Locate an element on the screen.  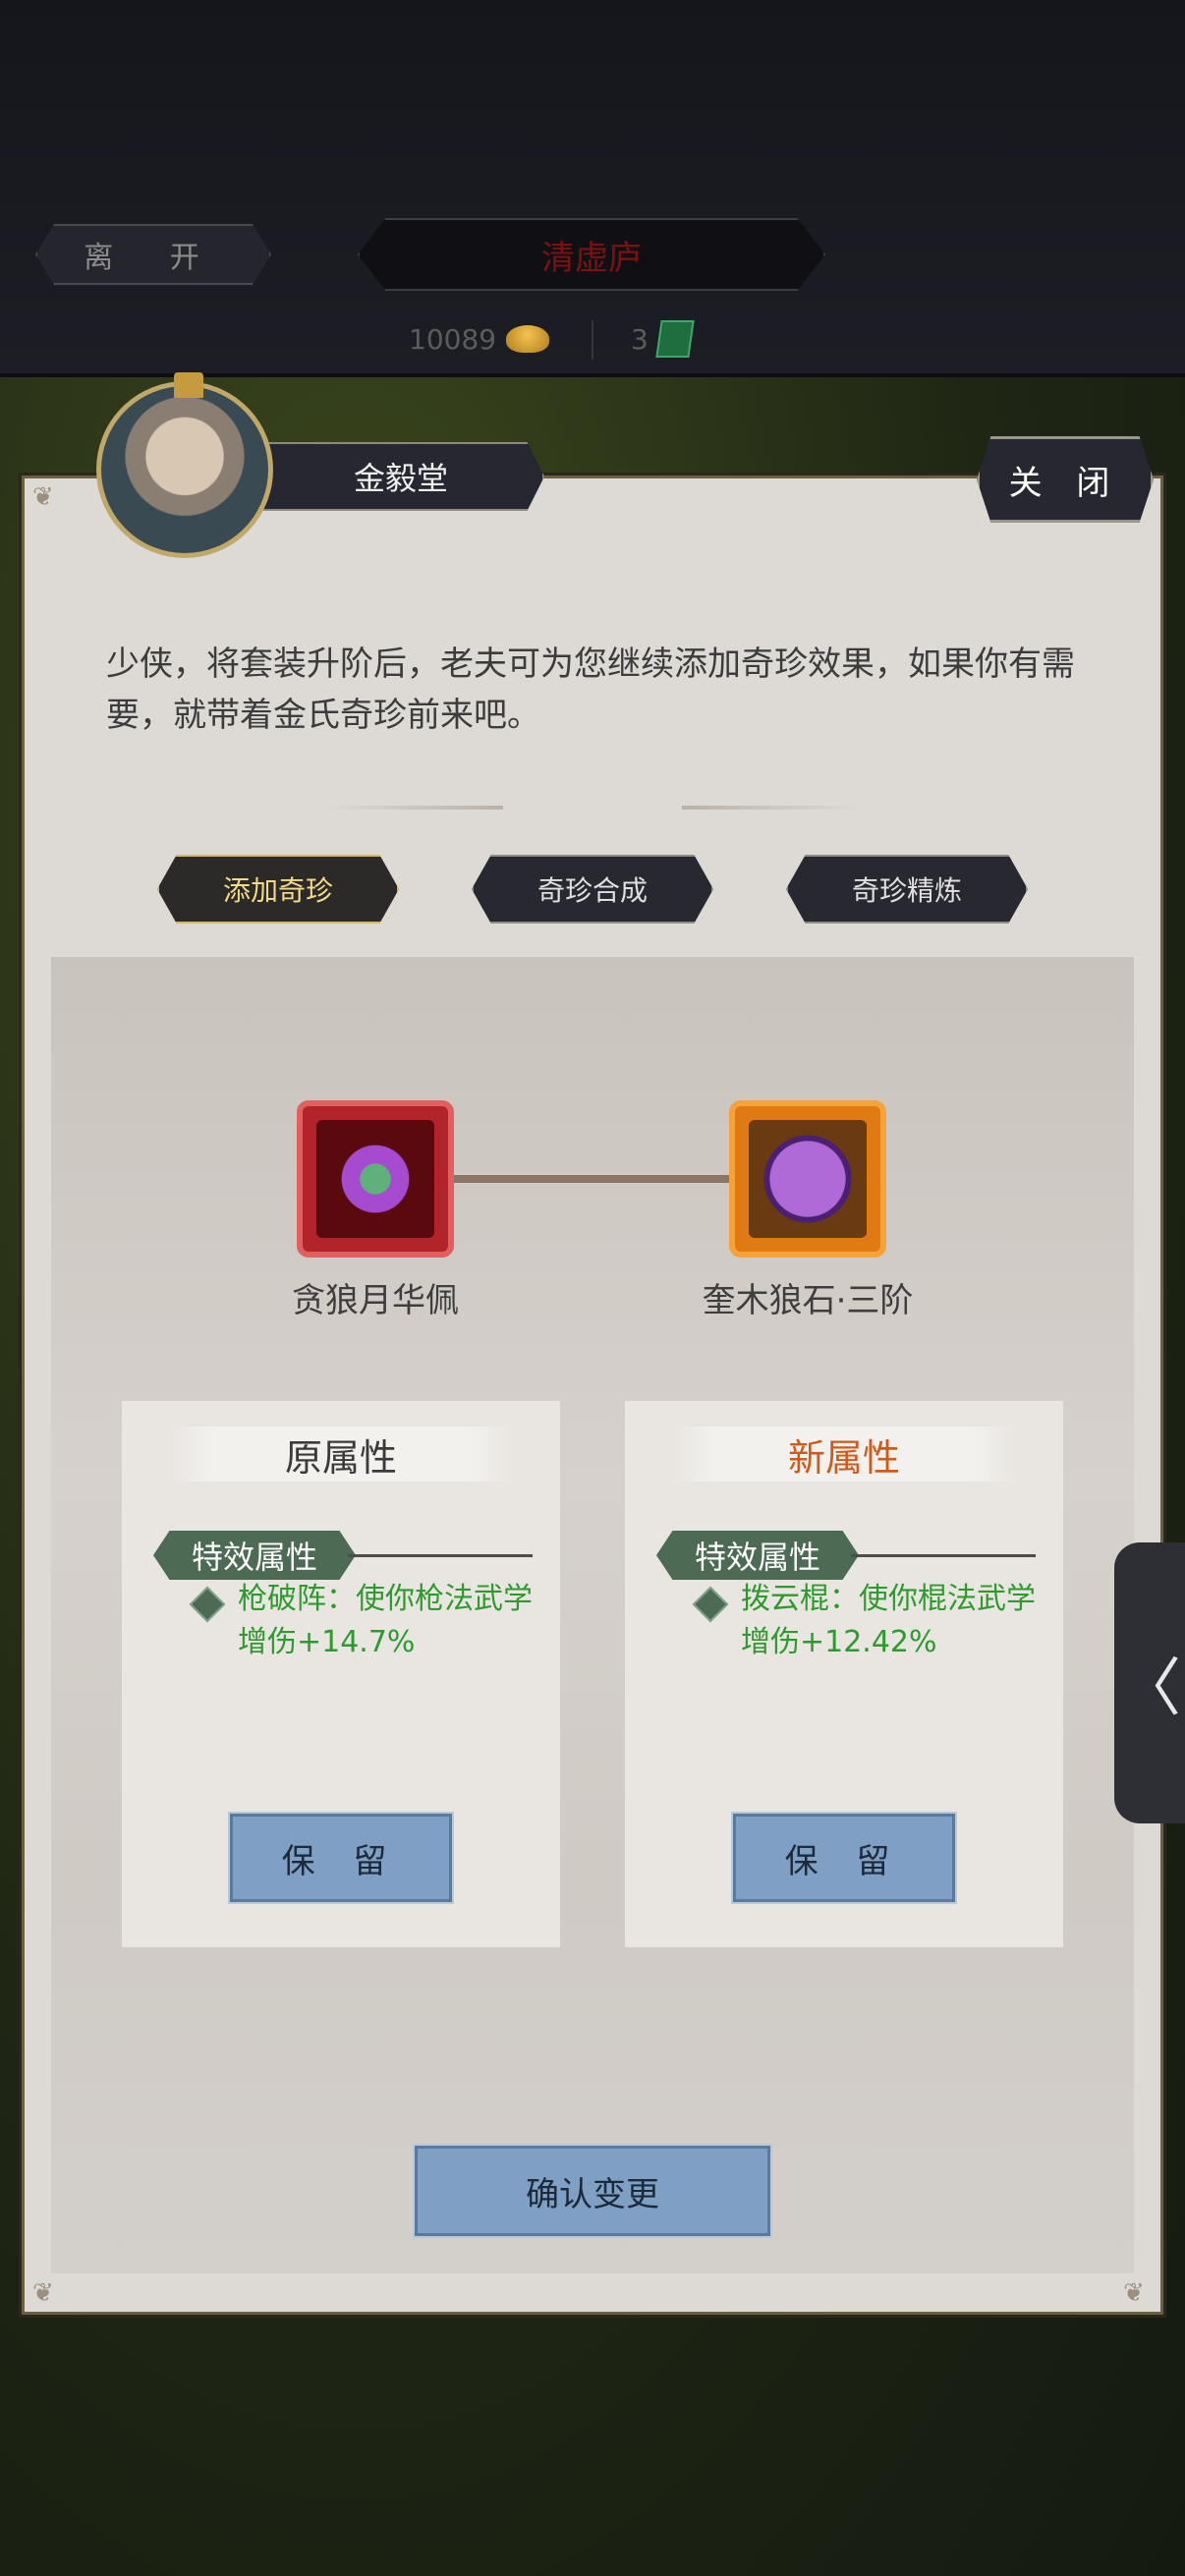
original-attribute-card: 原属性 特效属性 枪破阵：使你枪法武学增伤+14.7% 保 留 is located at coordinates (341, 1674).